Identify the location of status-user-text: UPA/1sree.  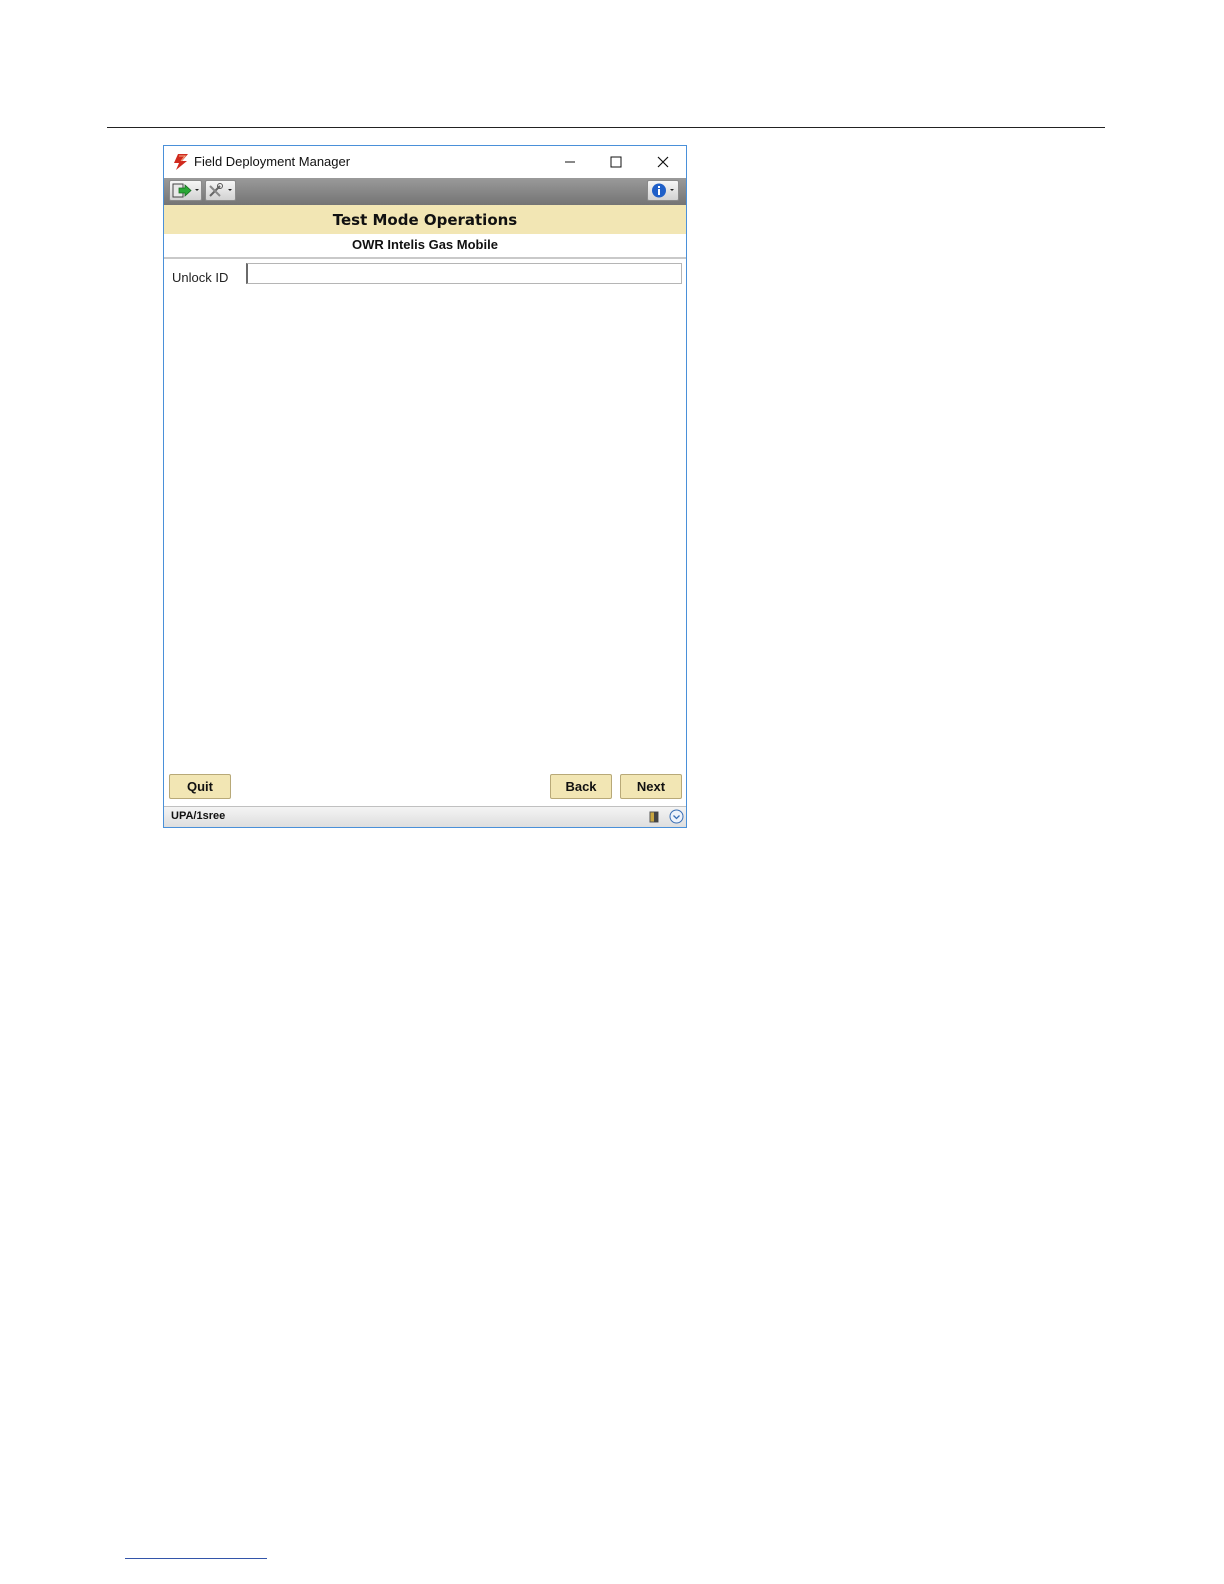
(198, 816).